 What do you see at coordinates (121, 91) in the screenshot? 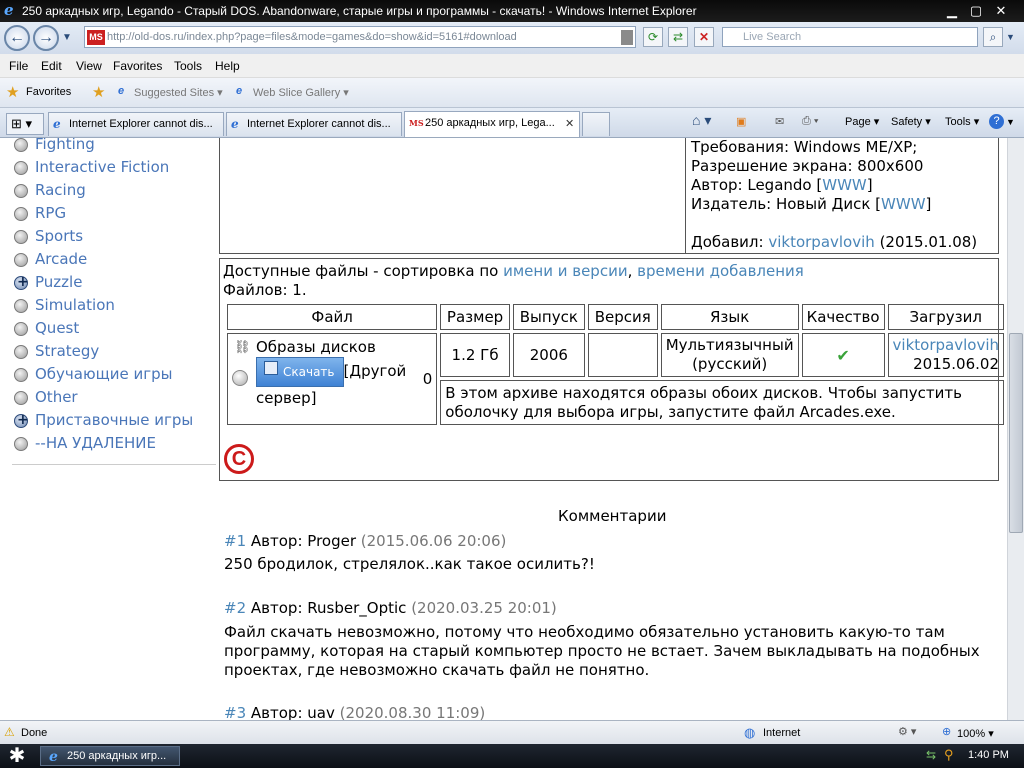
I see `suggested-sites-icon: e` at bounding box center [121, 91].